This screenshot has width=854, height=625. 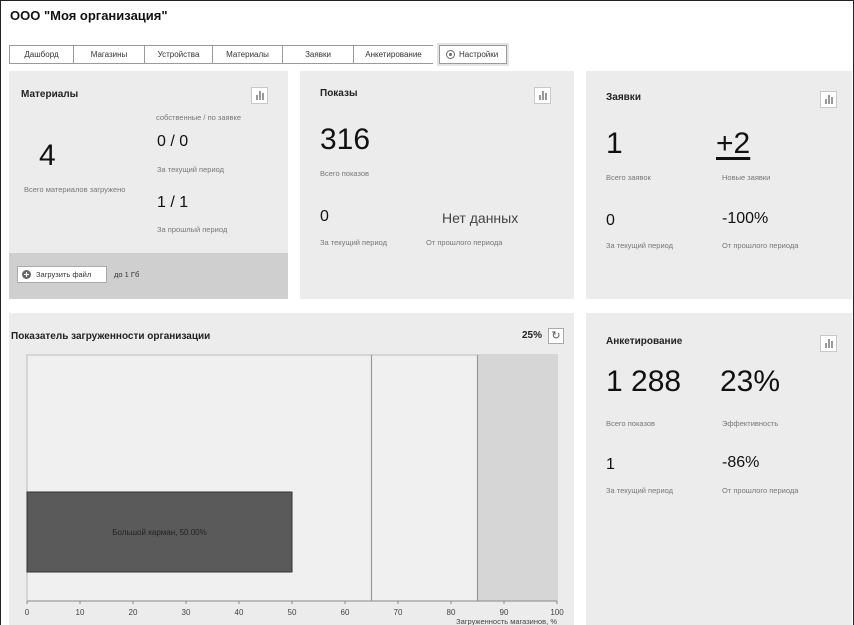 I want to click on materials-title: Материалы, so click(x=50, y=94).